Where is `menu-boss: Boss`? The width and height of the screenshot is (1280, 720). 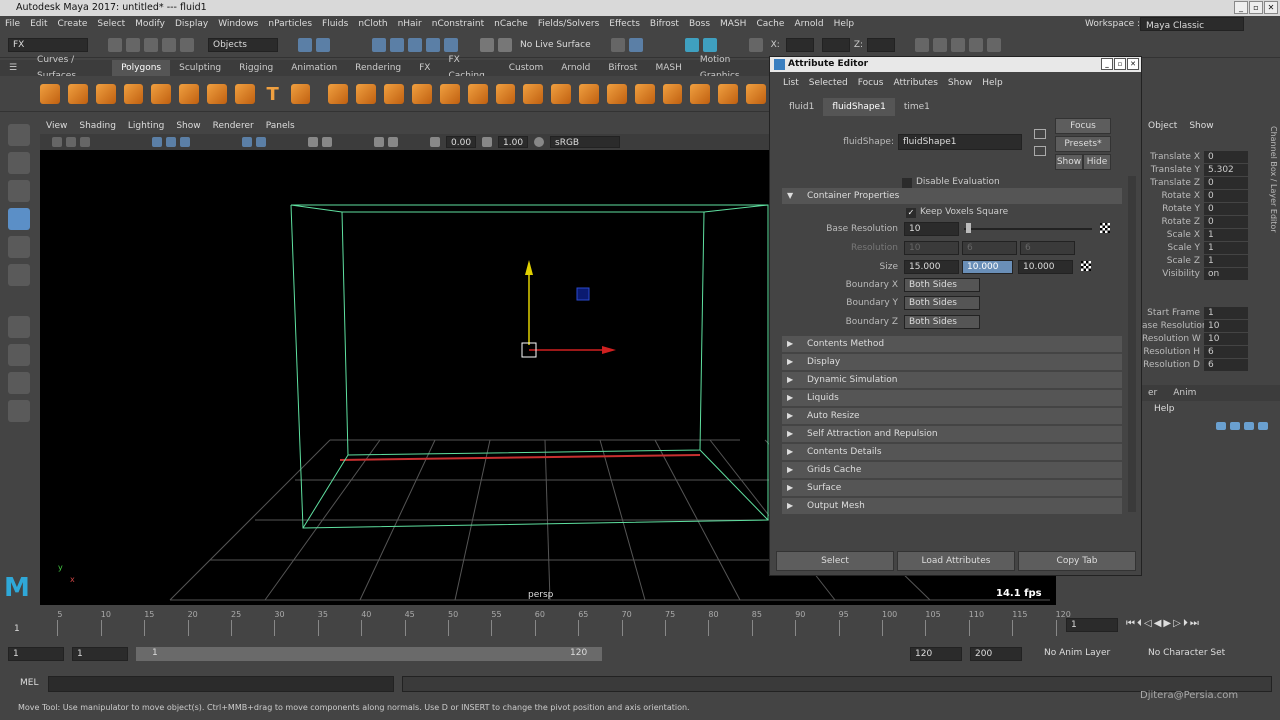
menu-boss: Boss is located at coordinates (699, 24).